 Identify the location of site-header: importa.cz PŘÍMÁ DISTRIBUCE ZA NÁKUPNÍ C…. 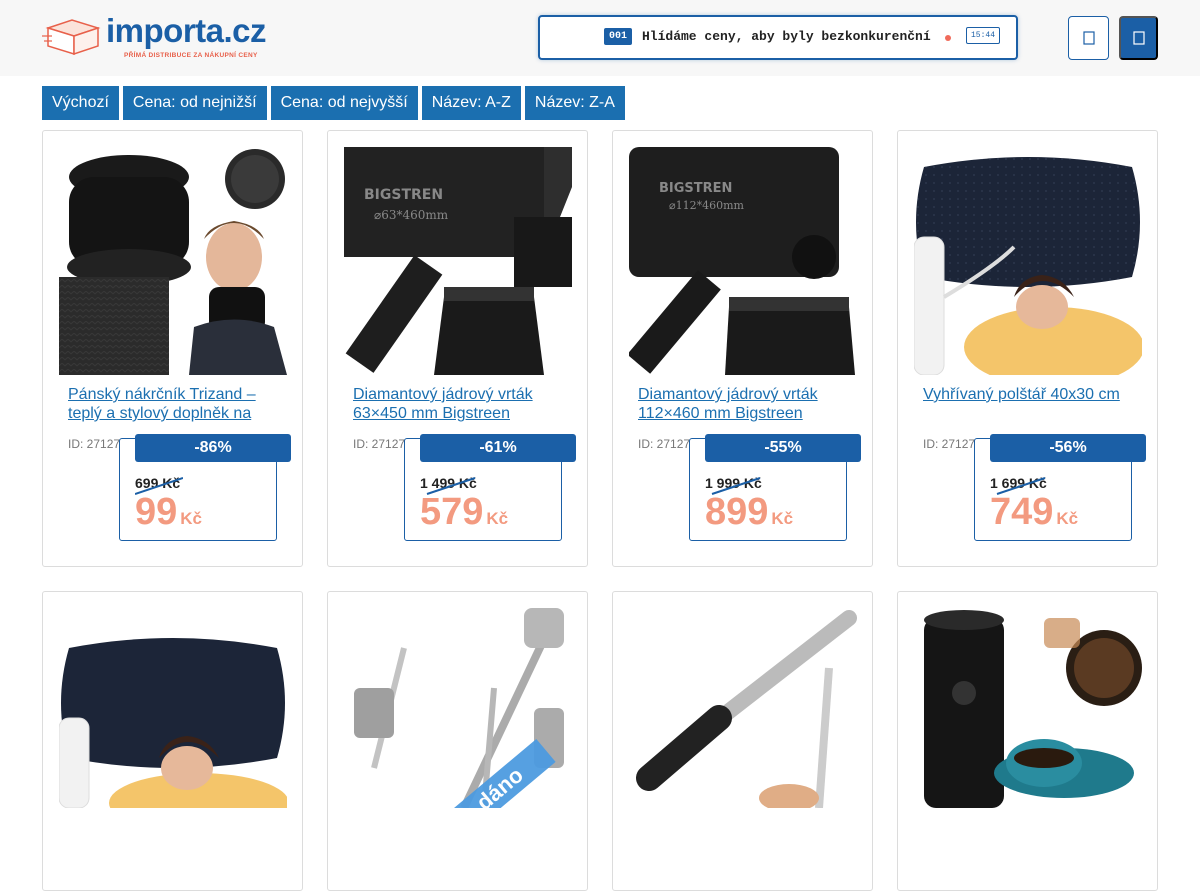
(600, 38).